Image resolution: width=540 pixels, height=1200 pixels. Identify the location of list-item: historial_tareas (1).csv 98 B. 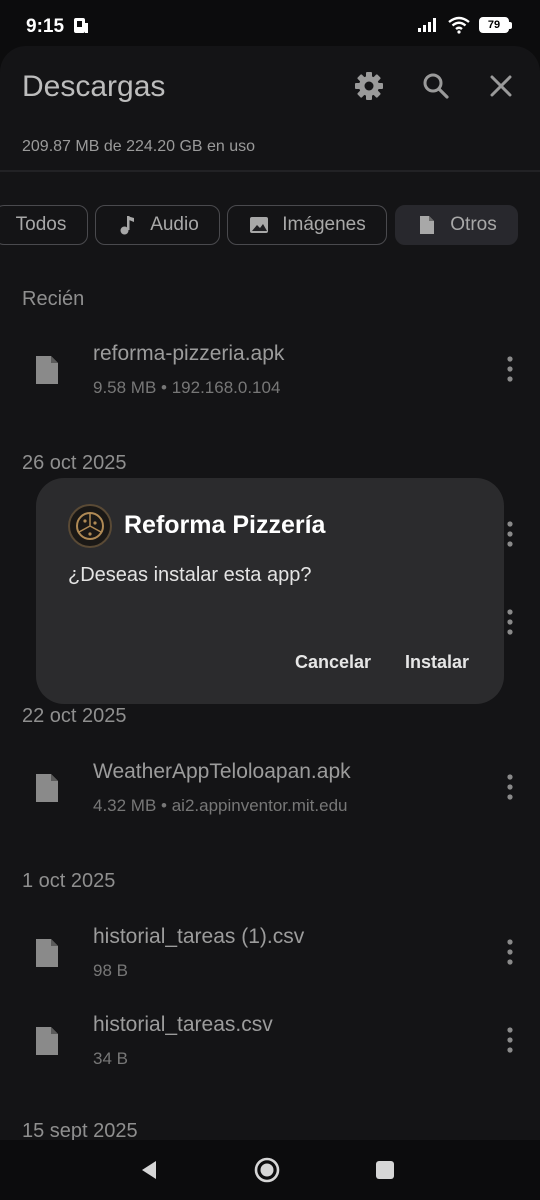
(270, 954).